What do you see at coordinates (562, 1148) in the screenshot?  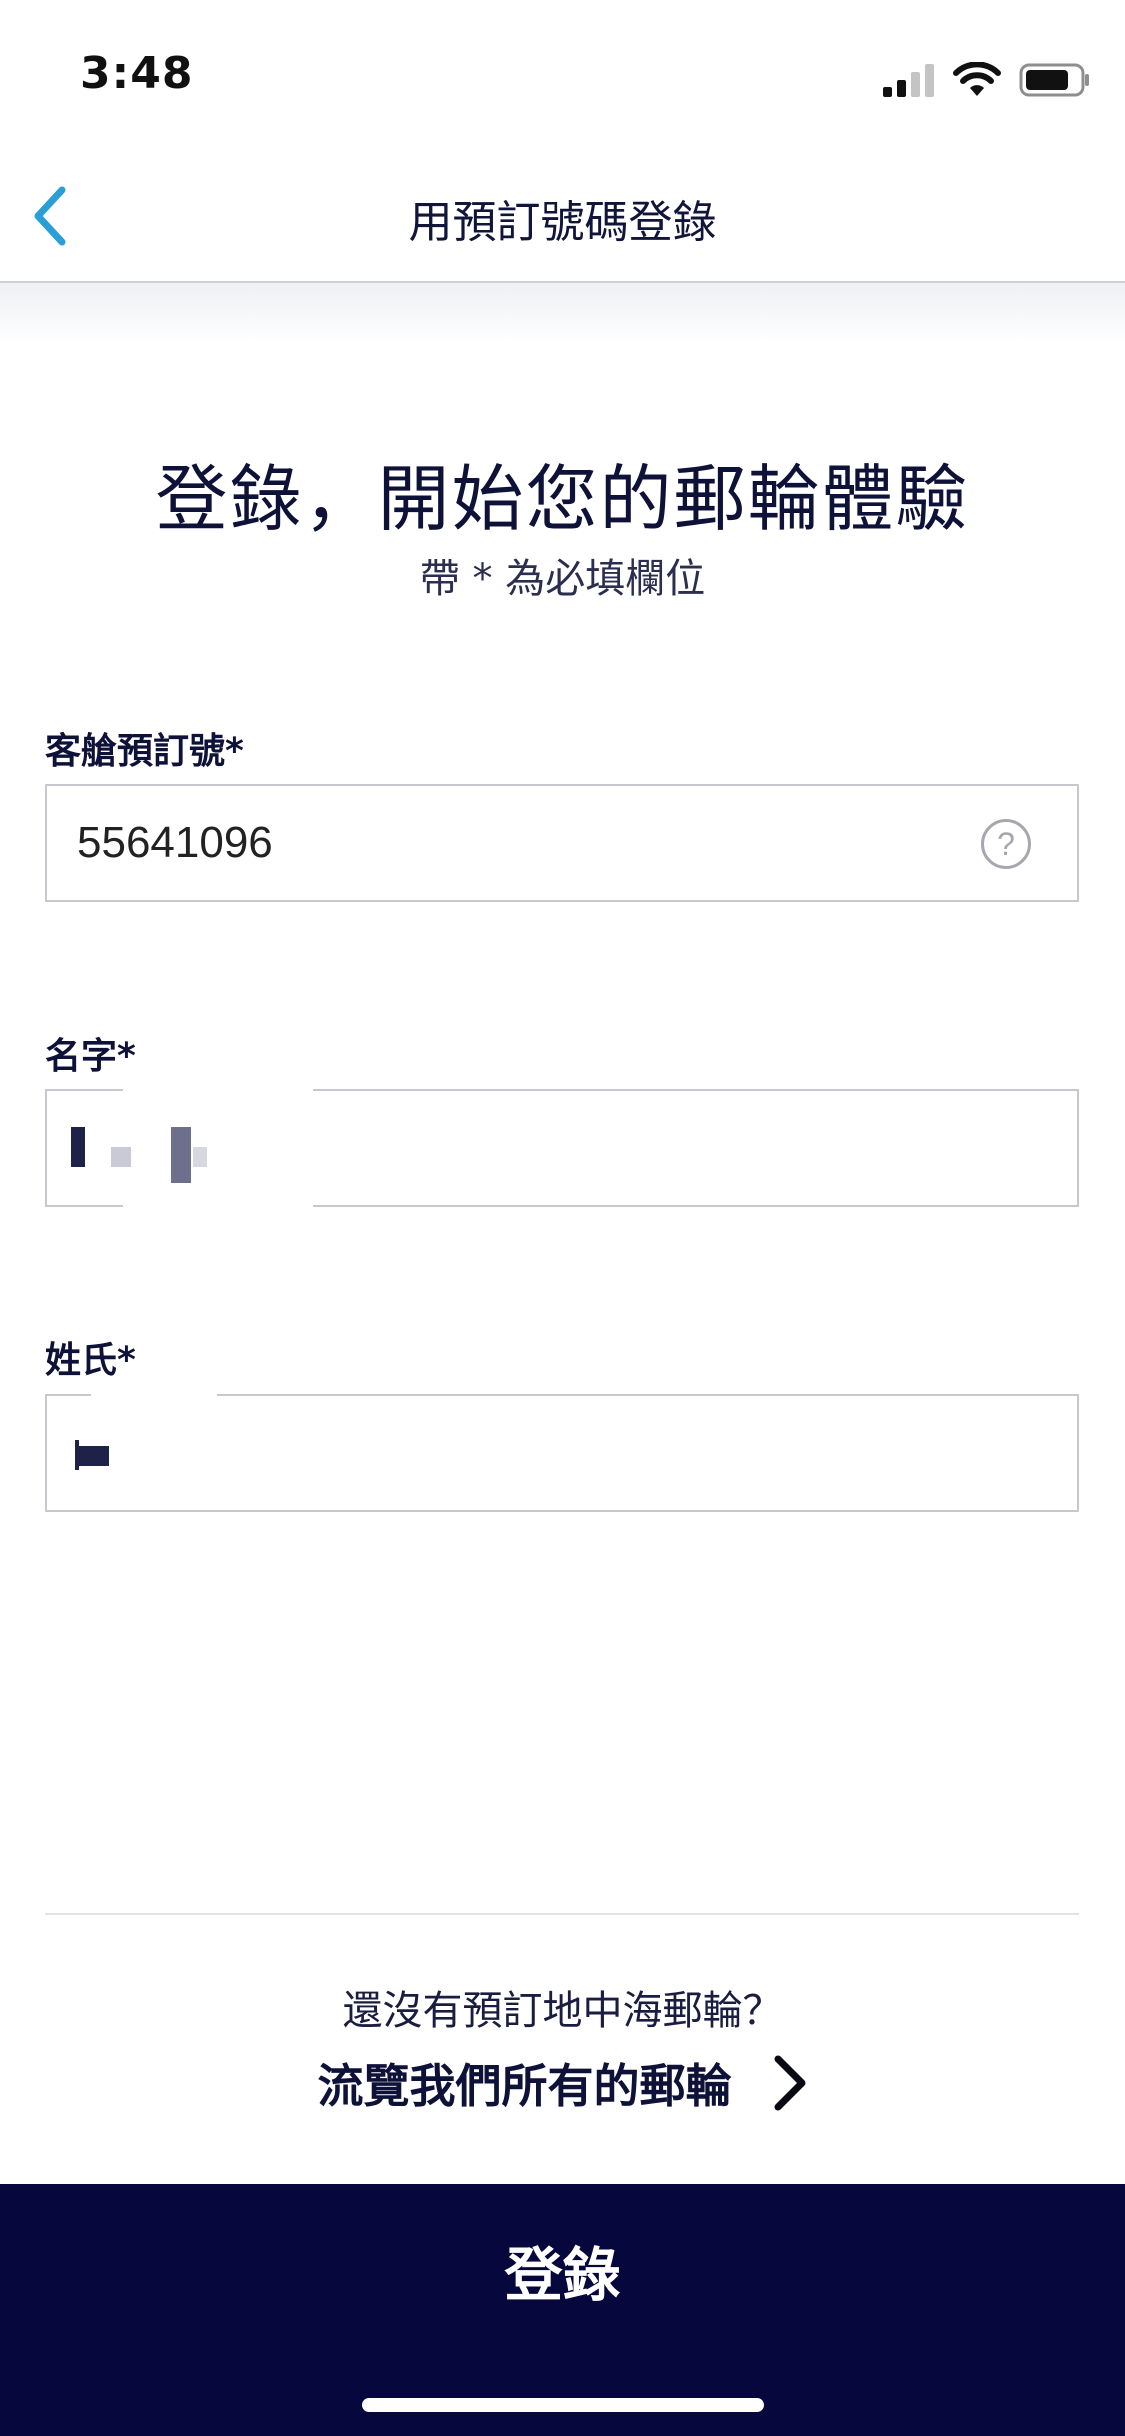 I see `first-name-field` at bounding box center [562, 1148].